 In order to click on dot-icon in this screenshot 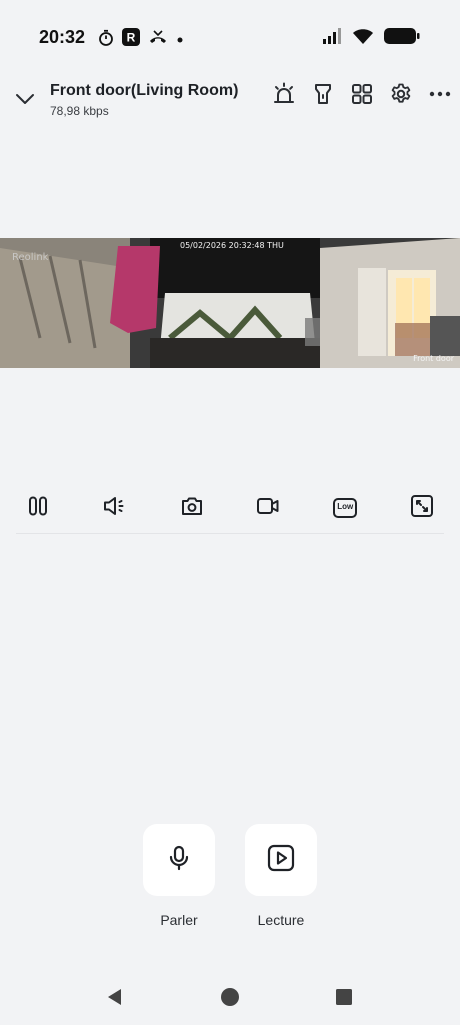, I will do `click(180, 40)`.